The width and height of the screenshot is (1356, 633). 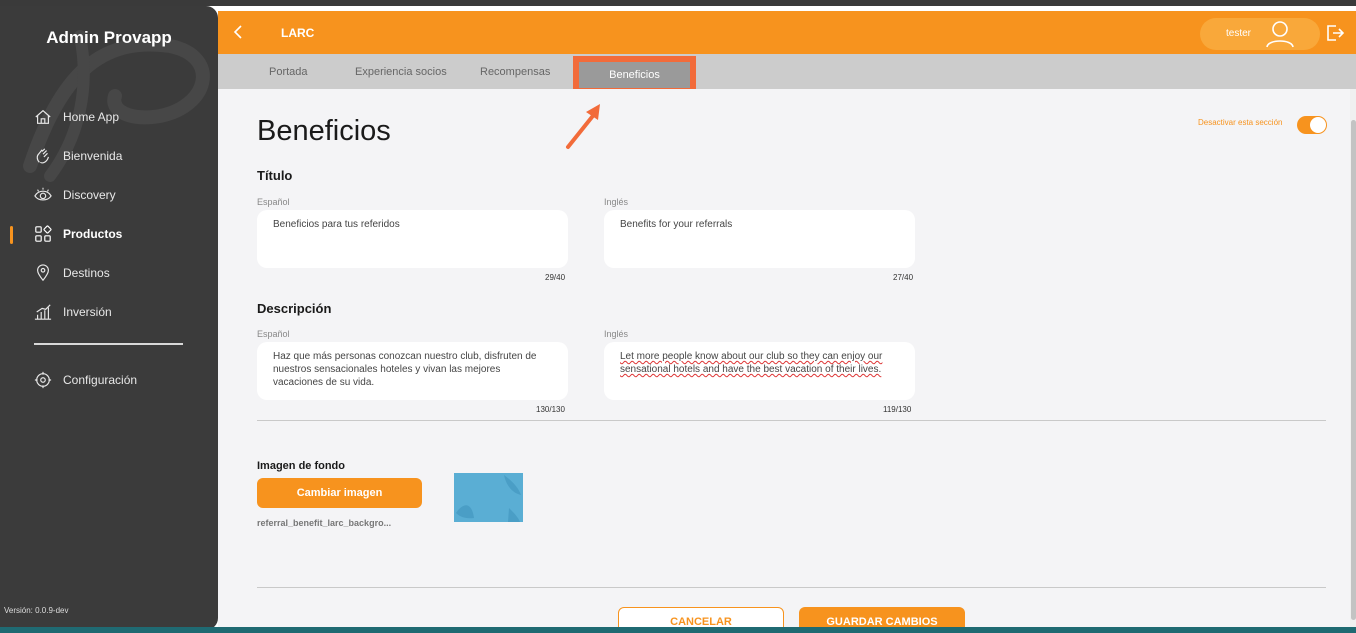 What do you see at coordinates (89, 195) in the screenshot?
I see `sidebar-item-label: Discovery` at bounding box center [89, 195].